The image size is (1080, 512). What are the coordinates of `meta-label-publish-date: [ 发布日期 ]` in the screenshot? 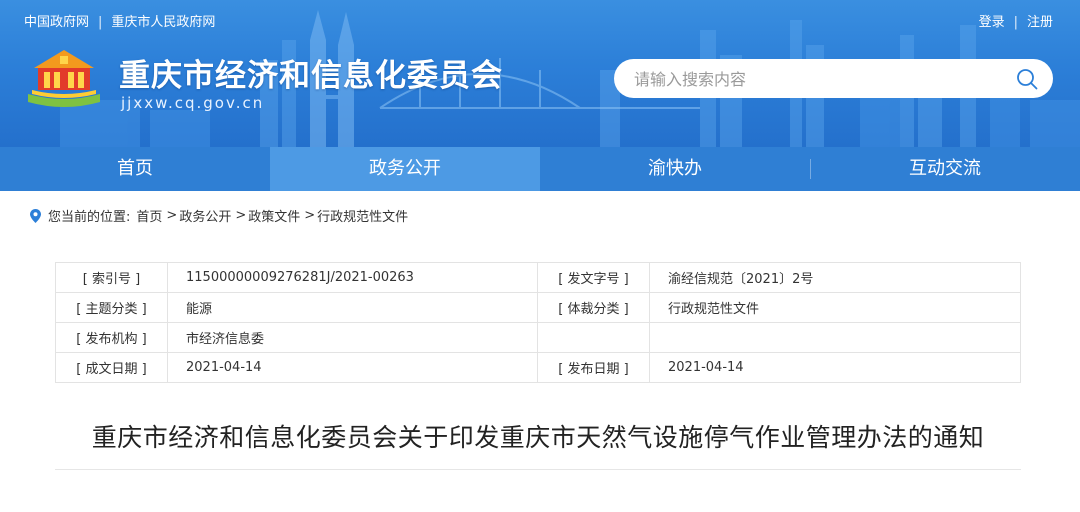 It's located at (593, 367).